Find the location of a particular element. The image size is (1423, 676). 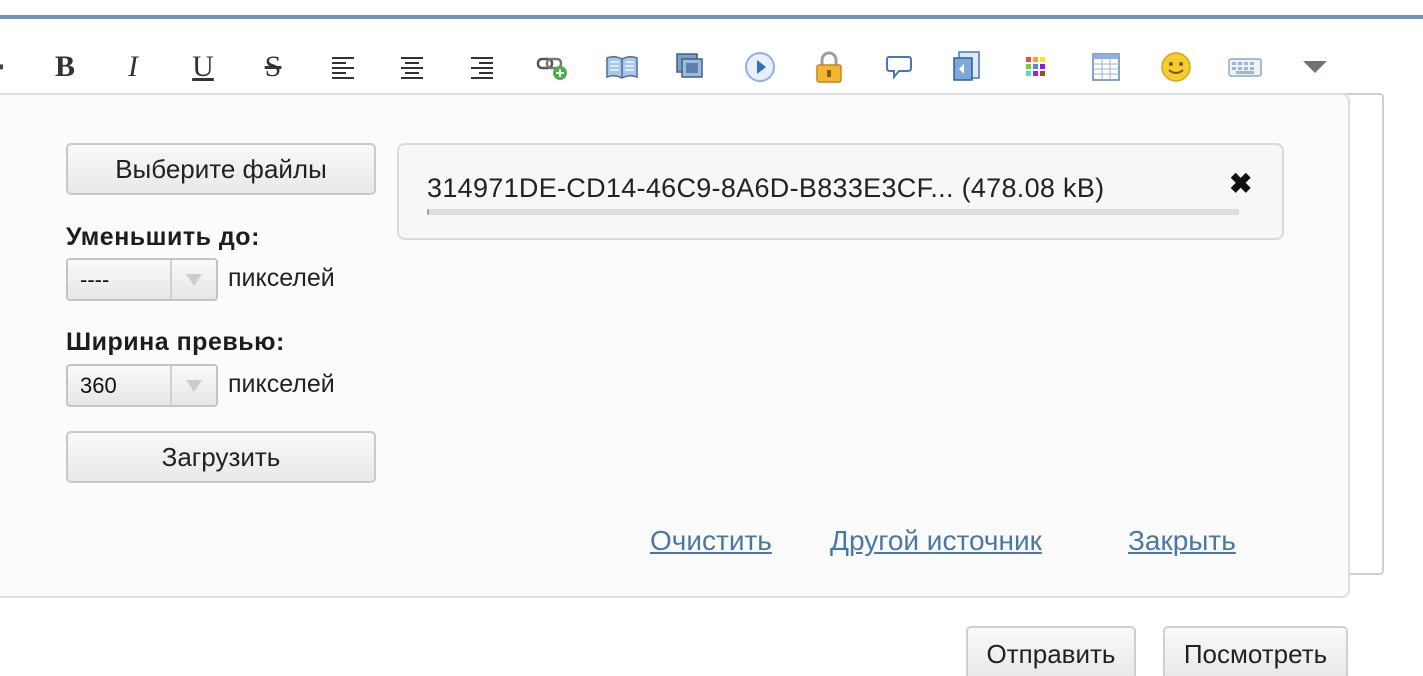

other-source-link: Другой источник is located at coordinates (936, 541).